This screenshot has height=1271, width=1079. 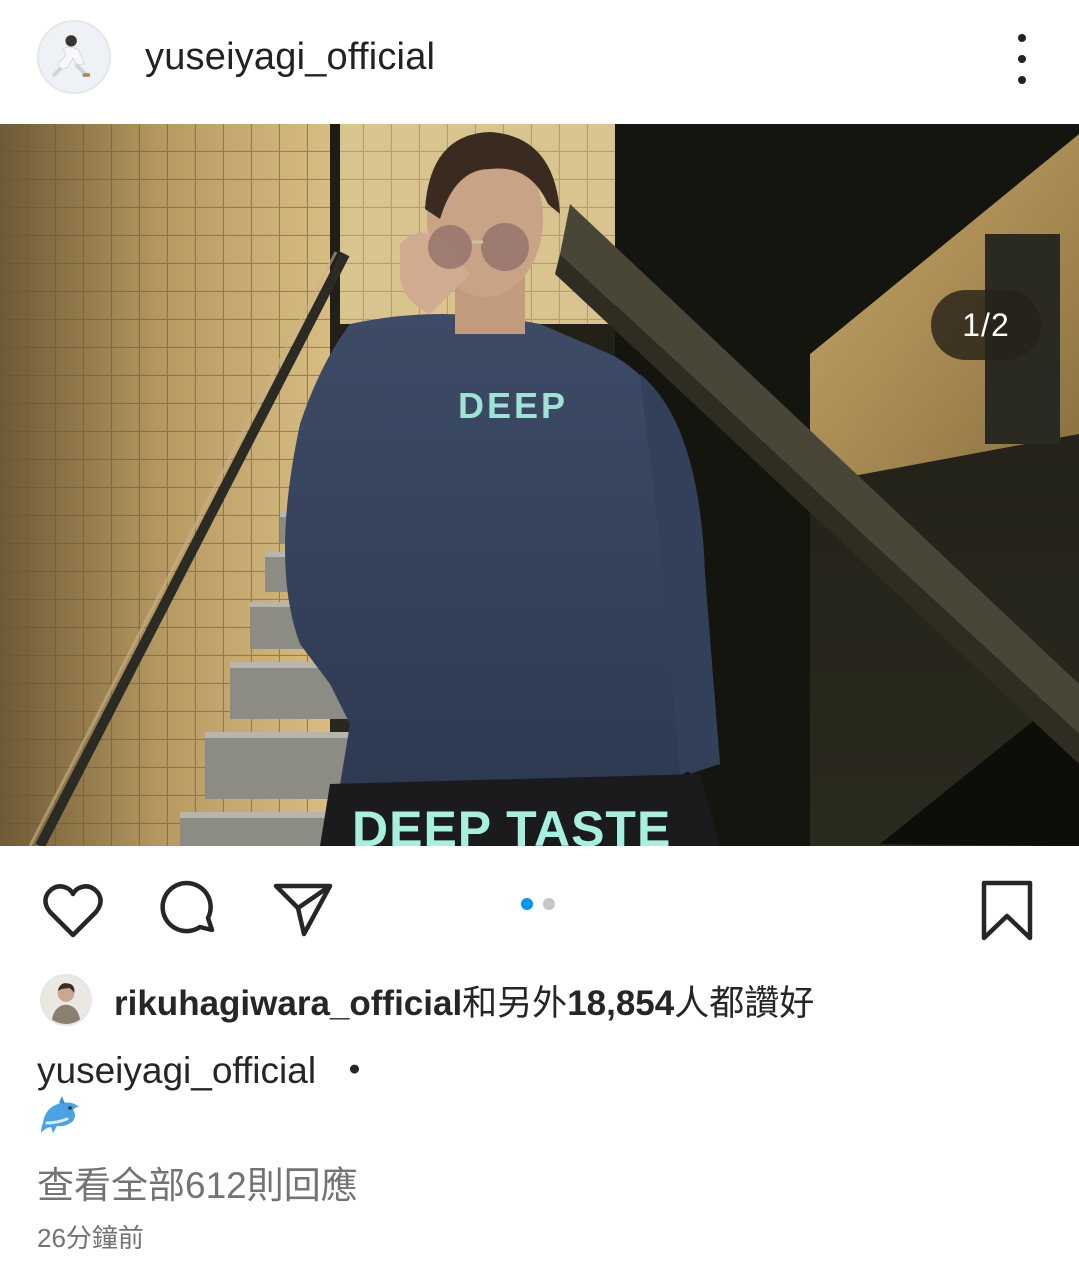 What do you see at coordinates (90, 1238) in the screenshot?
I see `post-timestamp: 26分鐘前` at bounding box center [90, 1238].